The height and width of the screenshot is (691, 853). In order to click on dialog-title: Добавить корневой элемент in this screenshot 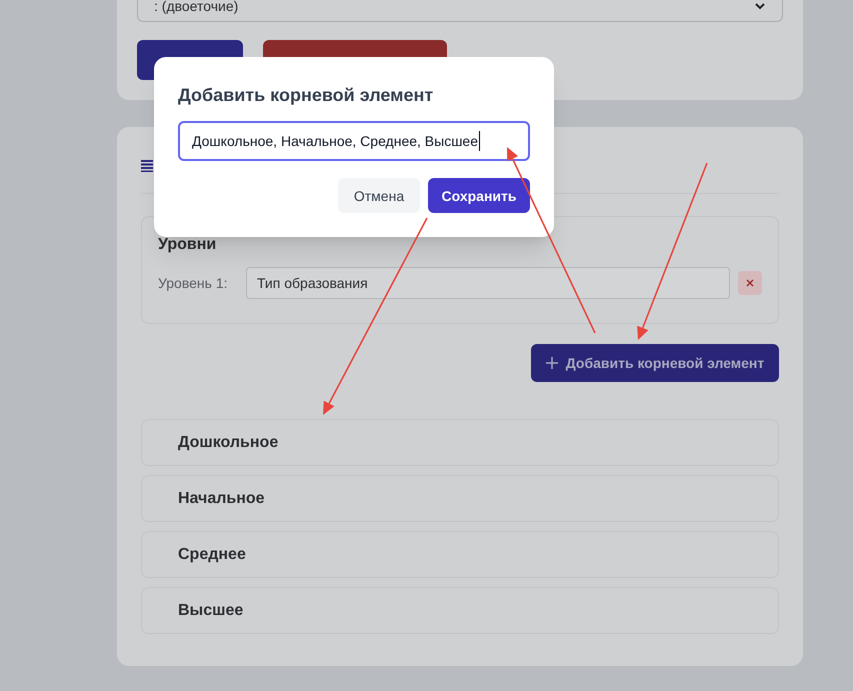, I will do `click(306, 95)`.